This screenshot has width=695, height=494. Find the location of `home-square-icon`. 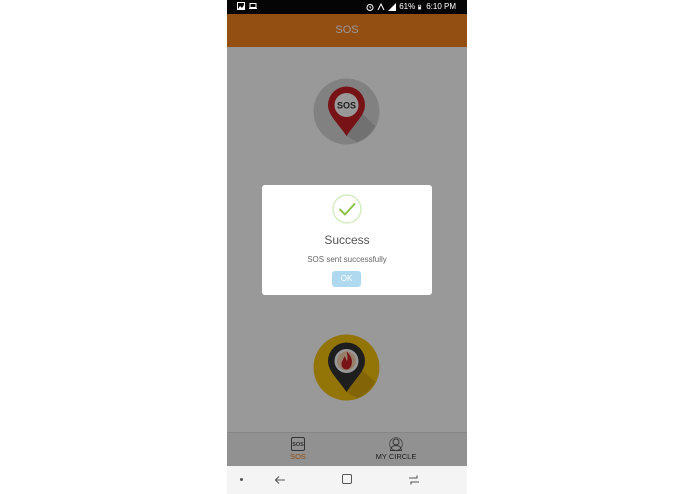

home-square-icon is located at coordinates (347, 479).